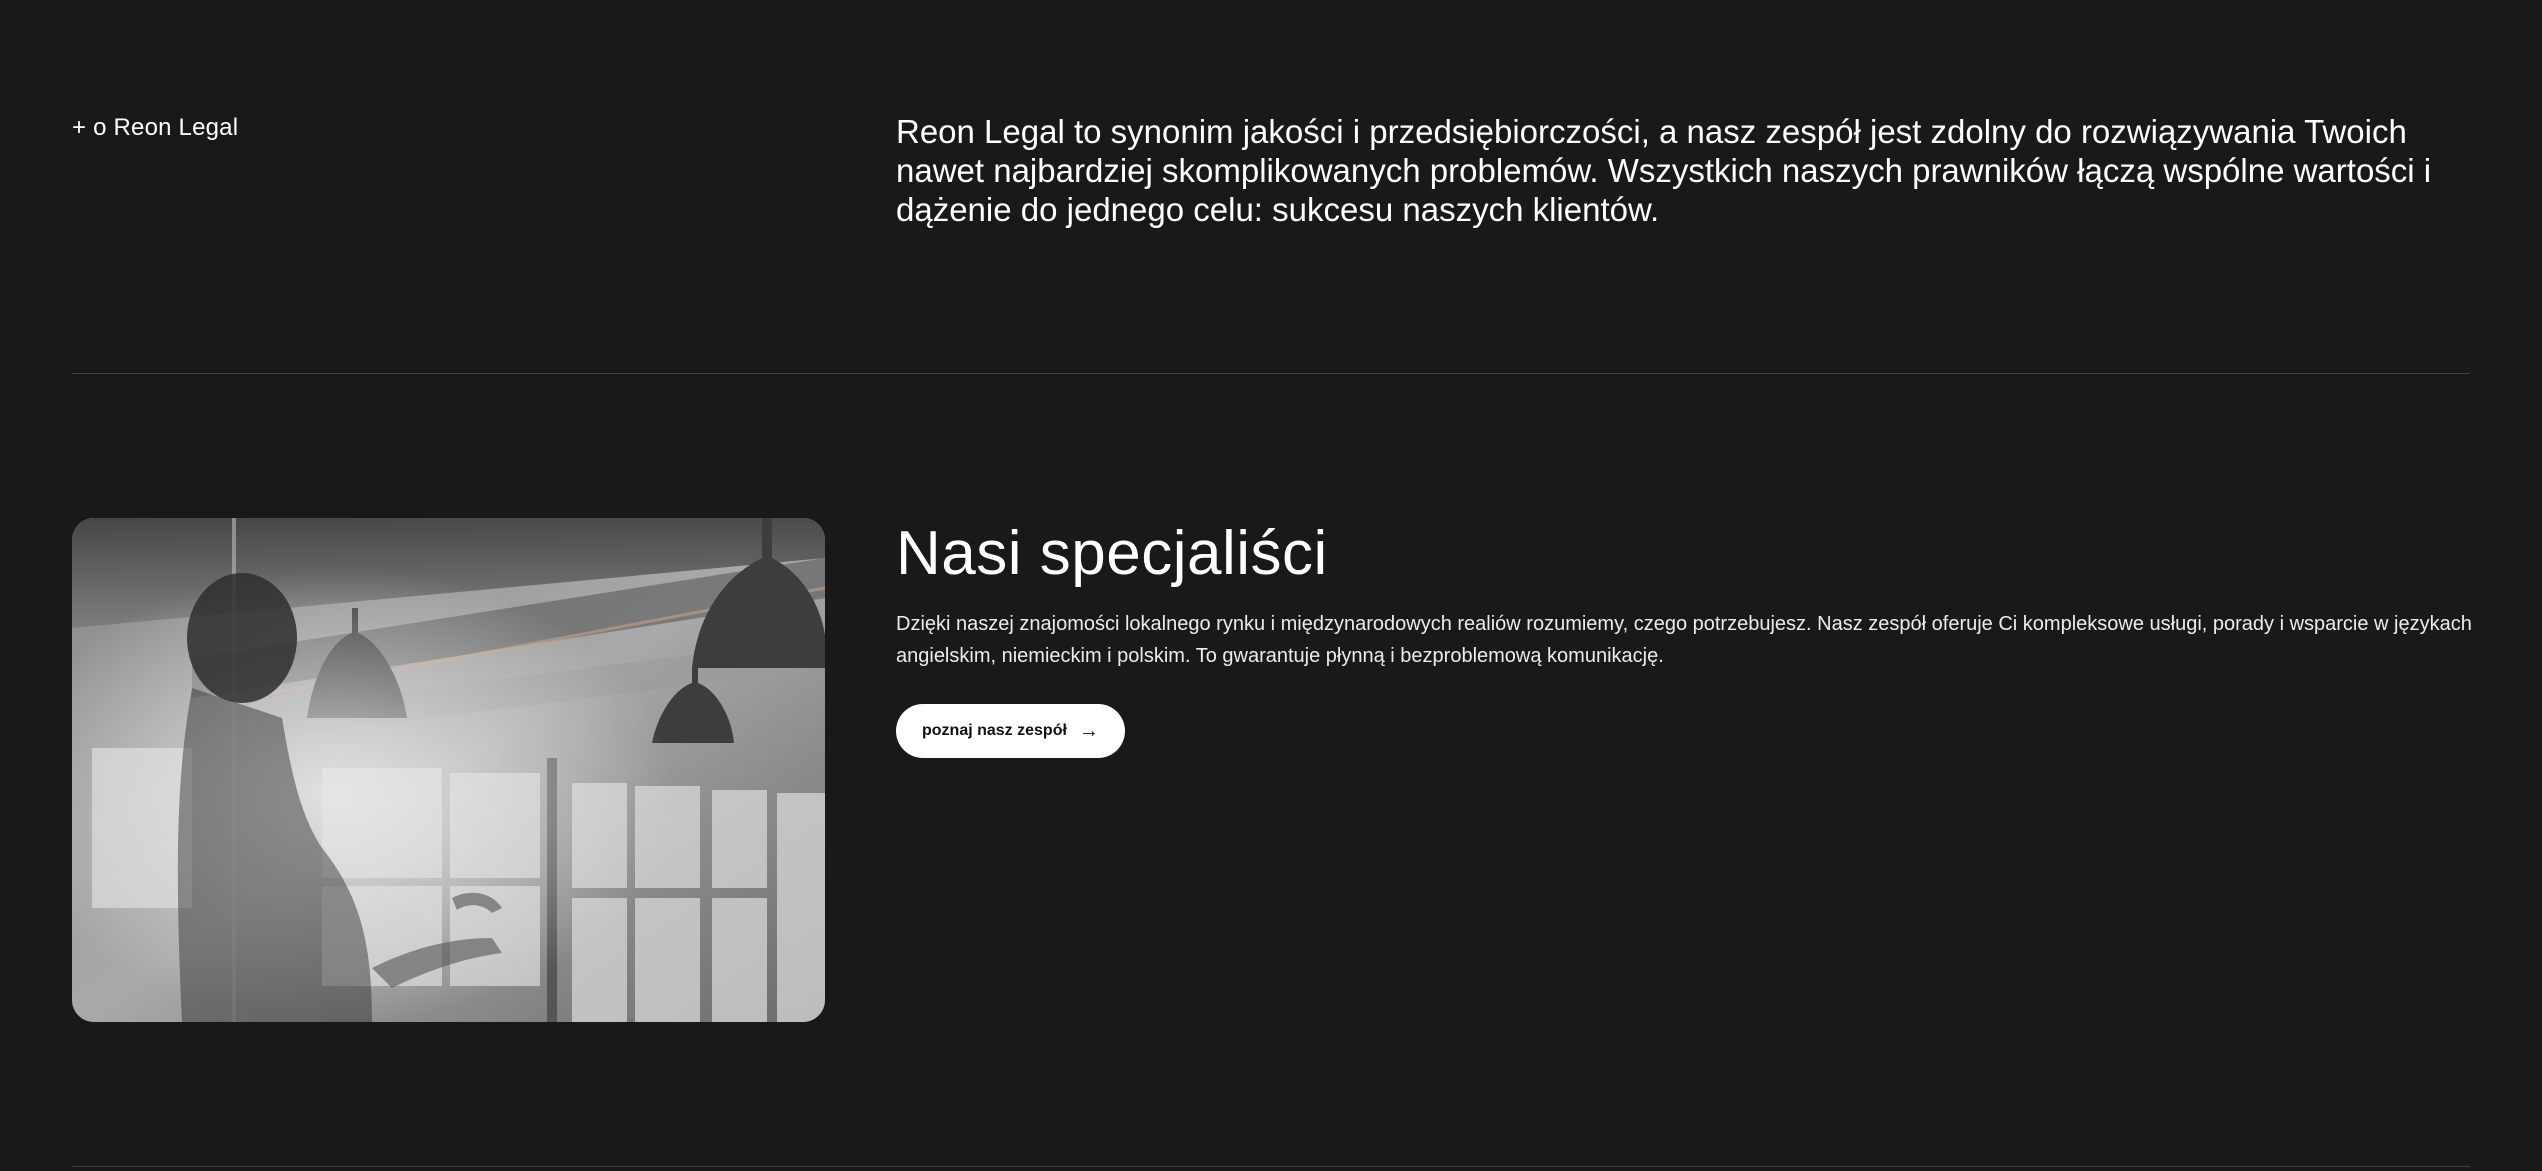 This screenshot has width=2542, height=1171. I want to click on arrow-right-icon: →, so click(1088, 731).